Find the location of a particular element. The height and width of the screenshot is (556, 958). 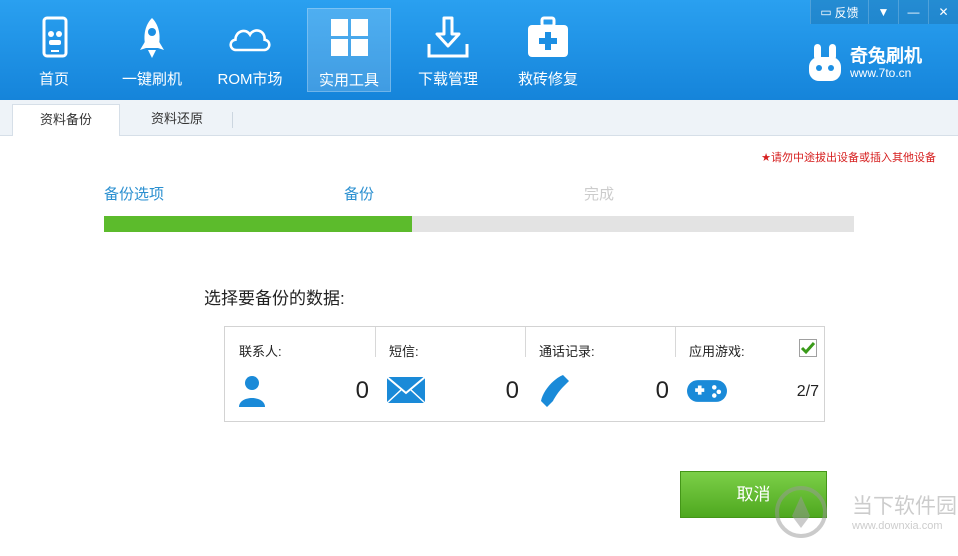

rocket-icon is located at coordinates (152, 38).